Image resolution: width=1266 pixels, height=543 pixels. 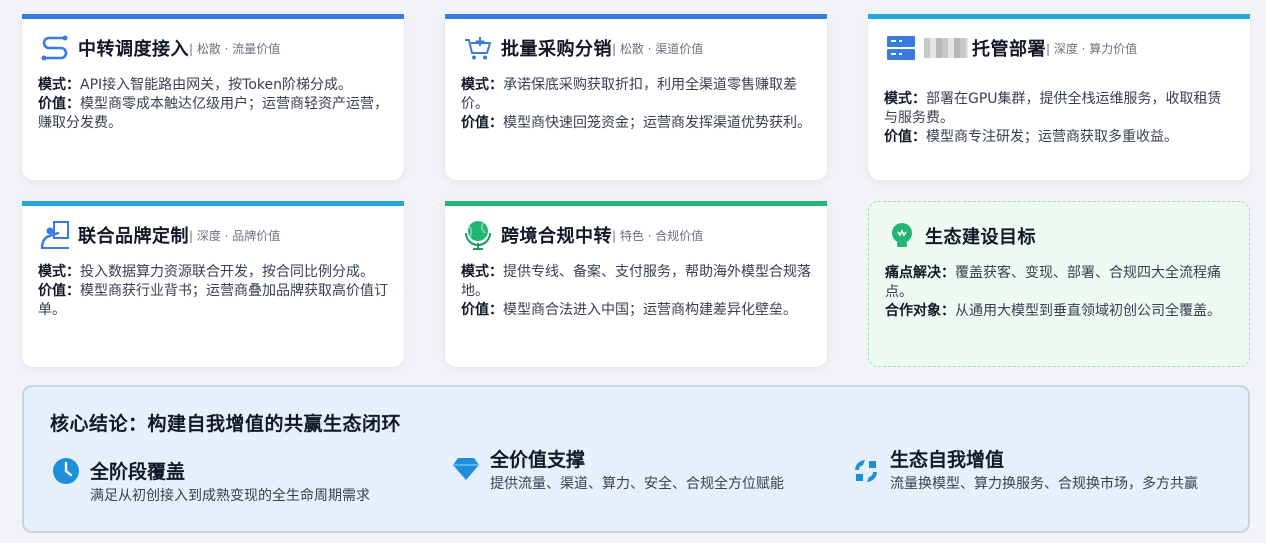 I want to click on clock-icon, so click(x=66, y=471).